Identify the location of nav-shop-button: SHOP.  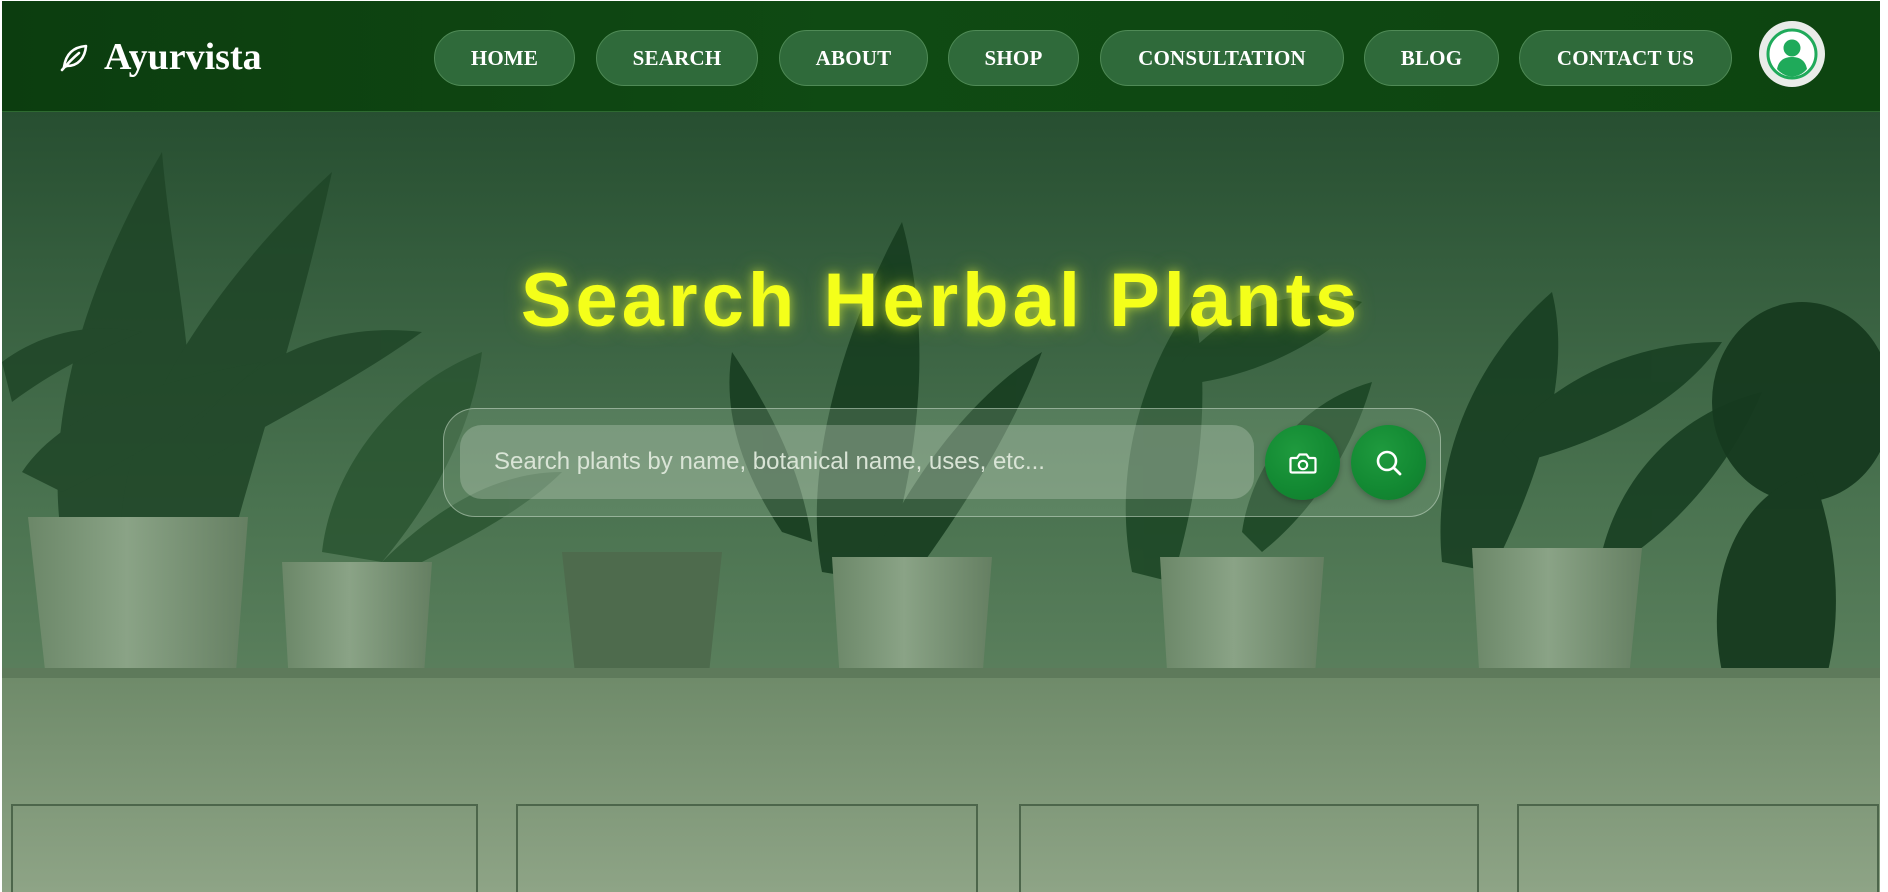
(1013, 58).